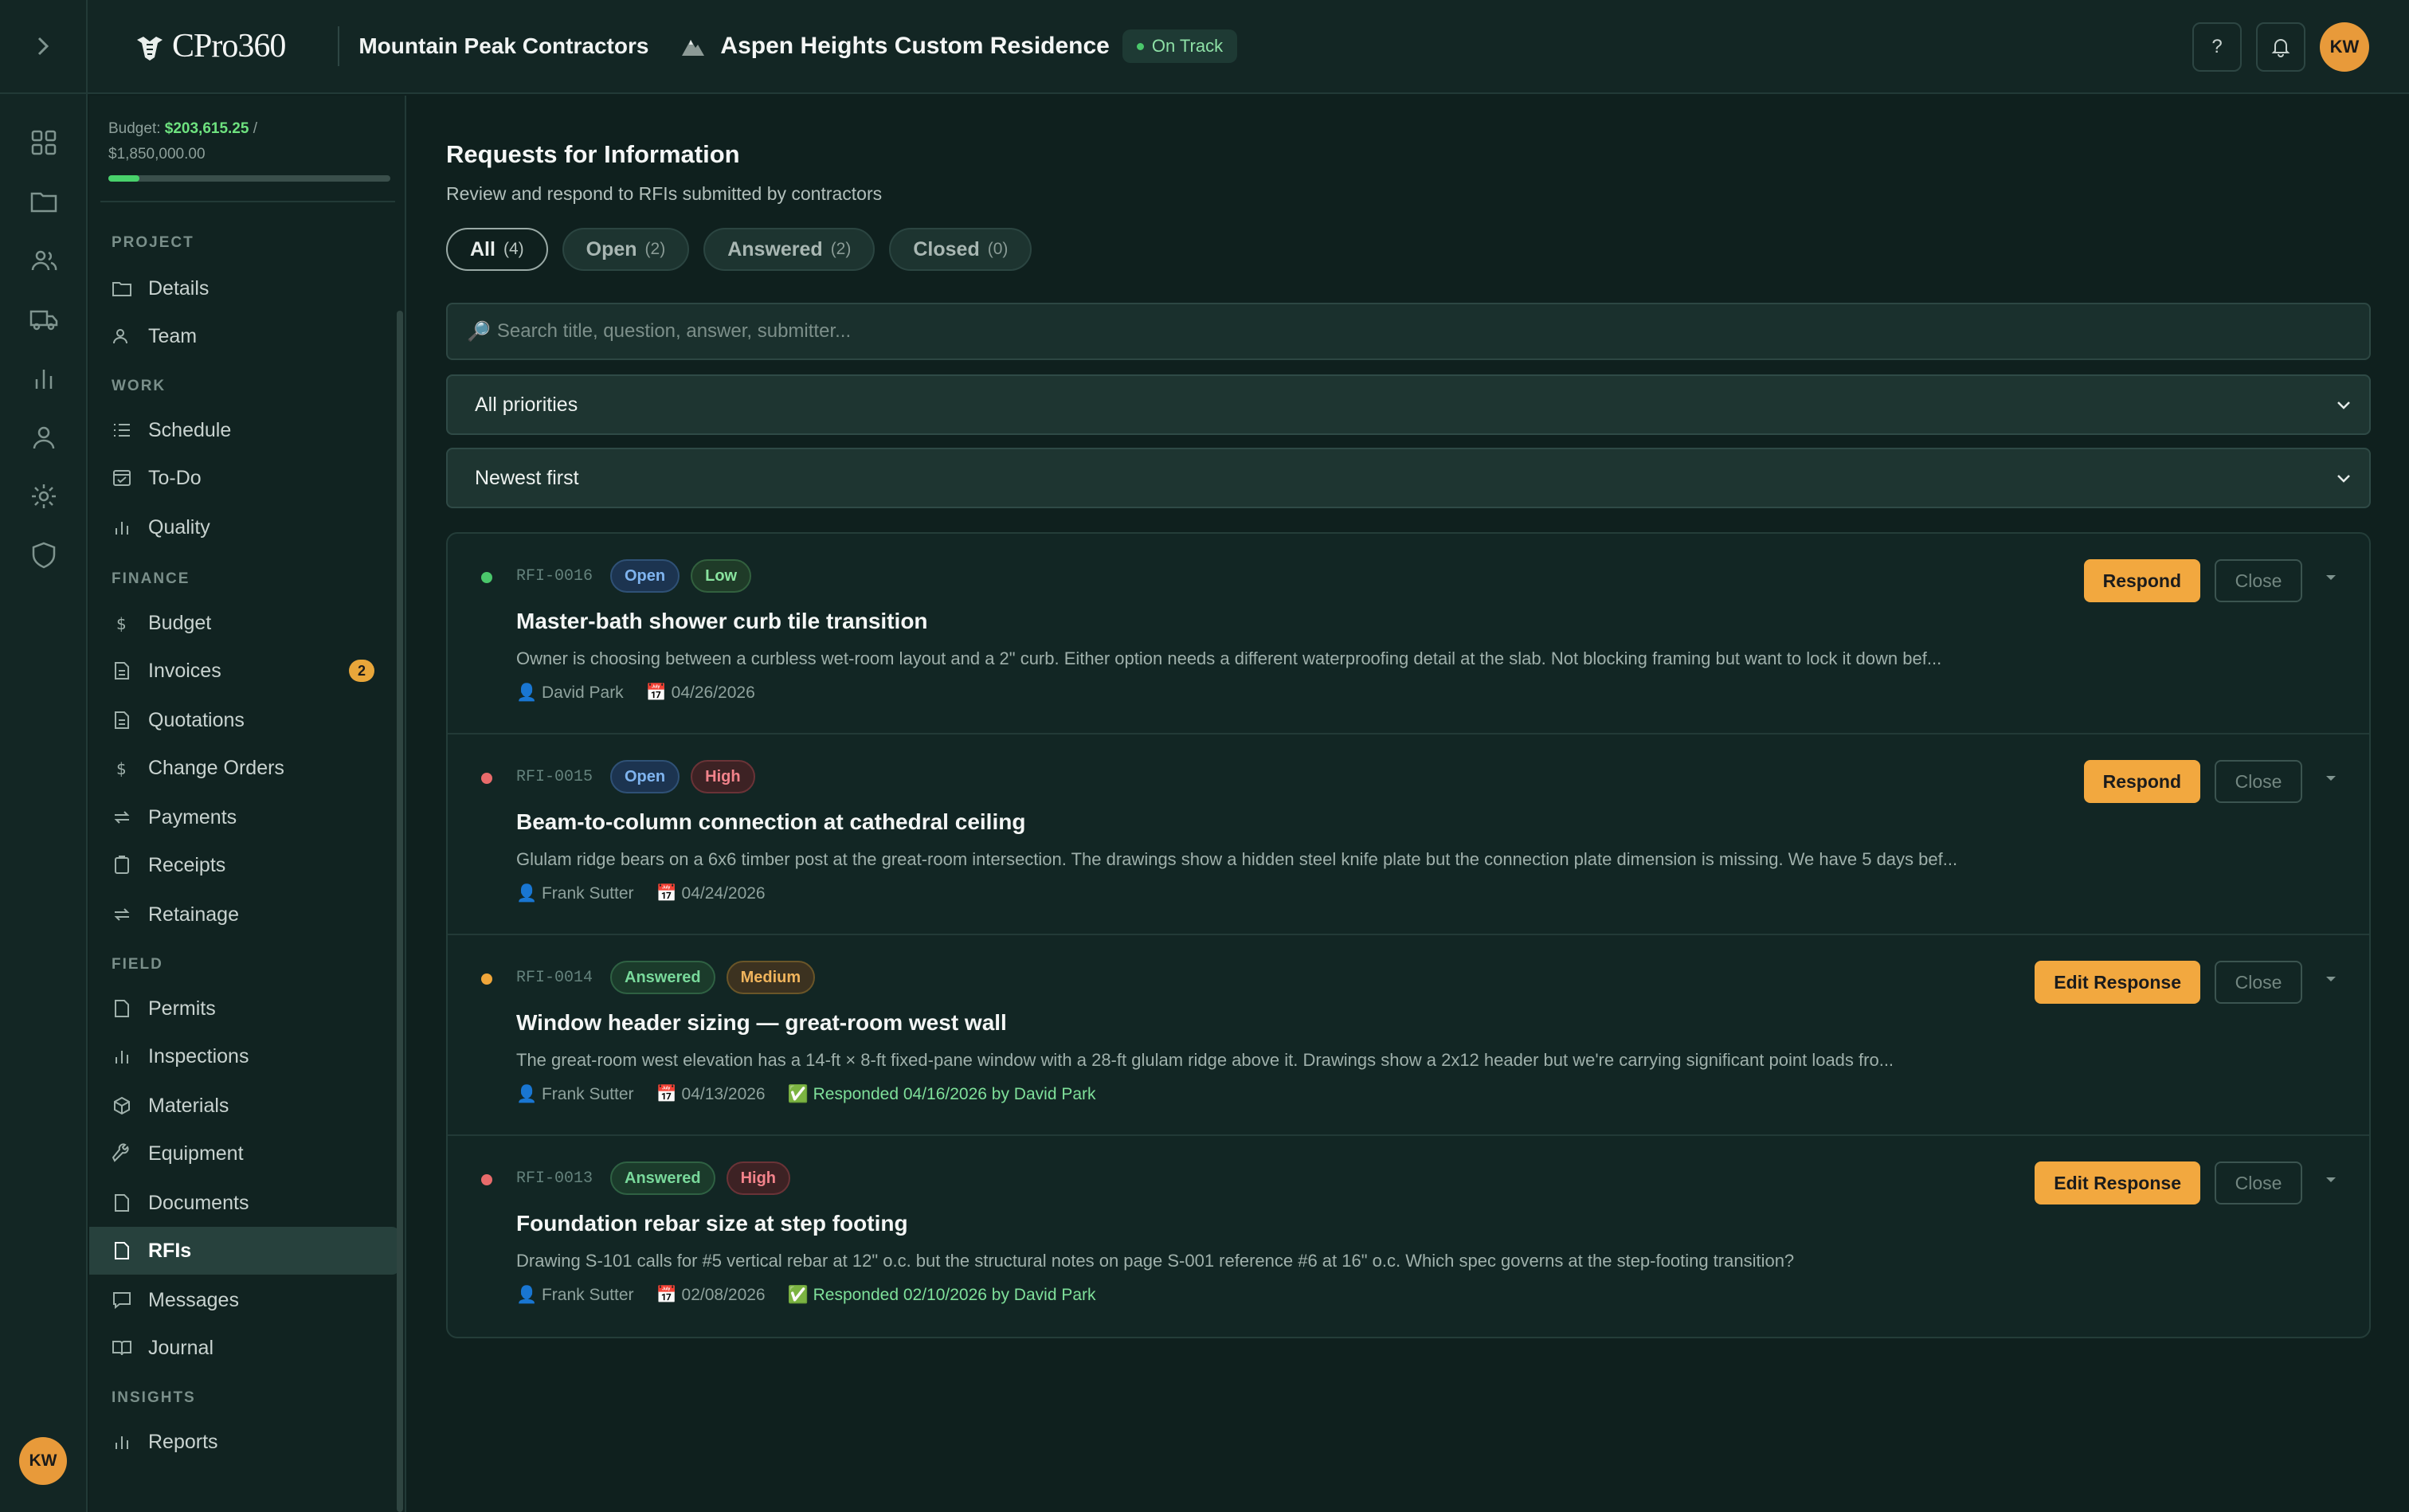 Image resolution: width=2409 pixels, height=1512 pixels. Describe the element at coordinates (2344, 47) in the screenshot. I see `user-avatar: KW` at that location.